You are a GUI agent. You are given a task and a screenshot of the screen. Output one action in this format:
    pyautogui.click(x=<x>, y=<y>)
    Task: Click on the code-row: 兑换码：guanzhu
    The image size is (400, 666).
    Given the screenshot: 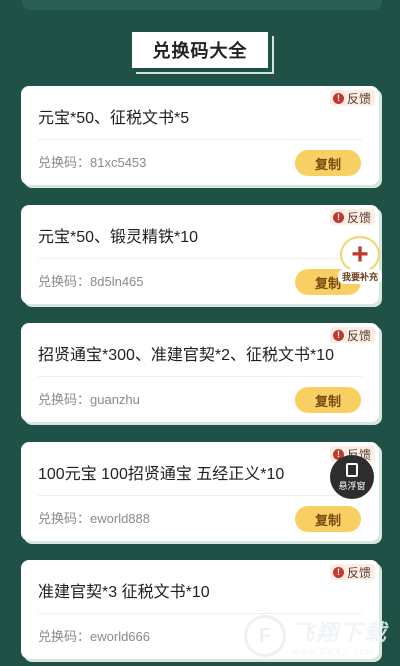 What is the action you would take?
    pyautogui.click(x=89, y=398)
    